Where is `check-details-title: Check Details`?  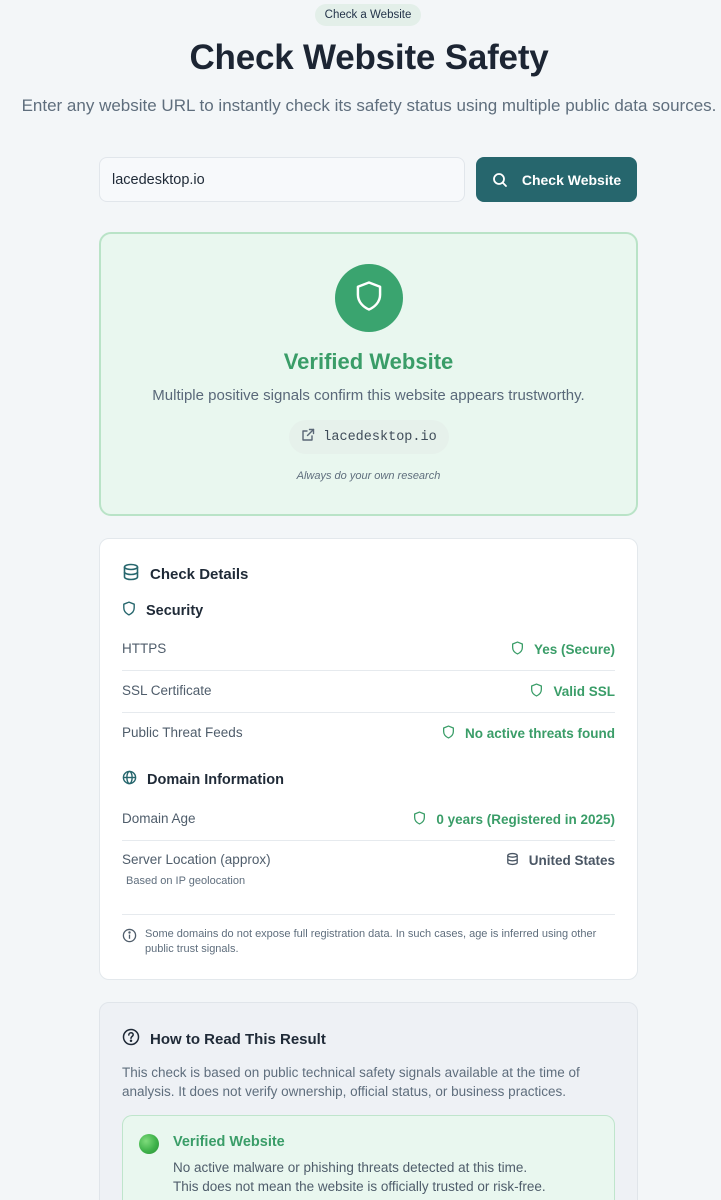
check-details-title: Check Details is located at coordinates (199, 574).